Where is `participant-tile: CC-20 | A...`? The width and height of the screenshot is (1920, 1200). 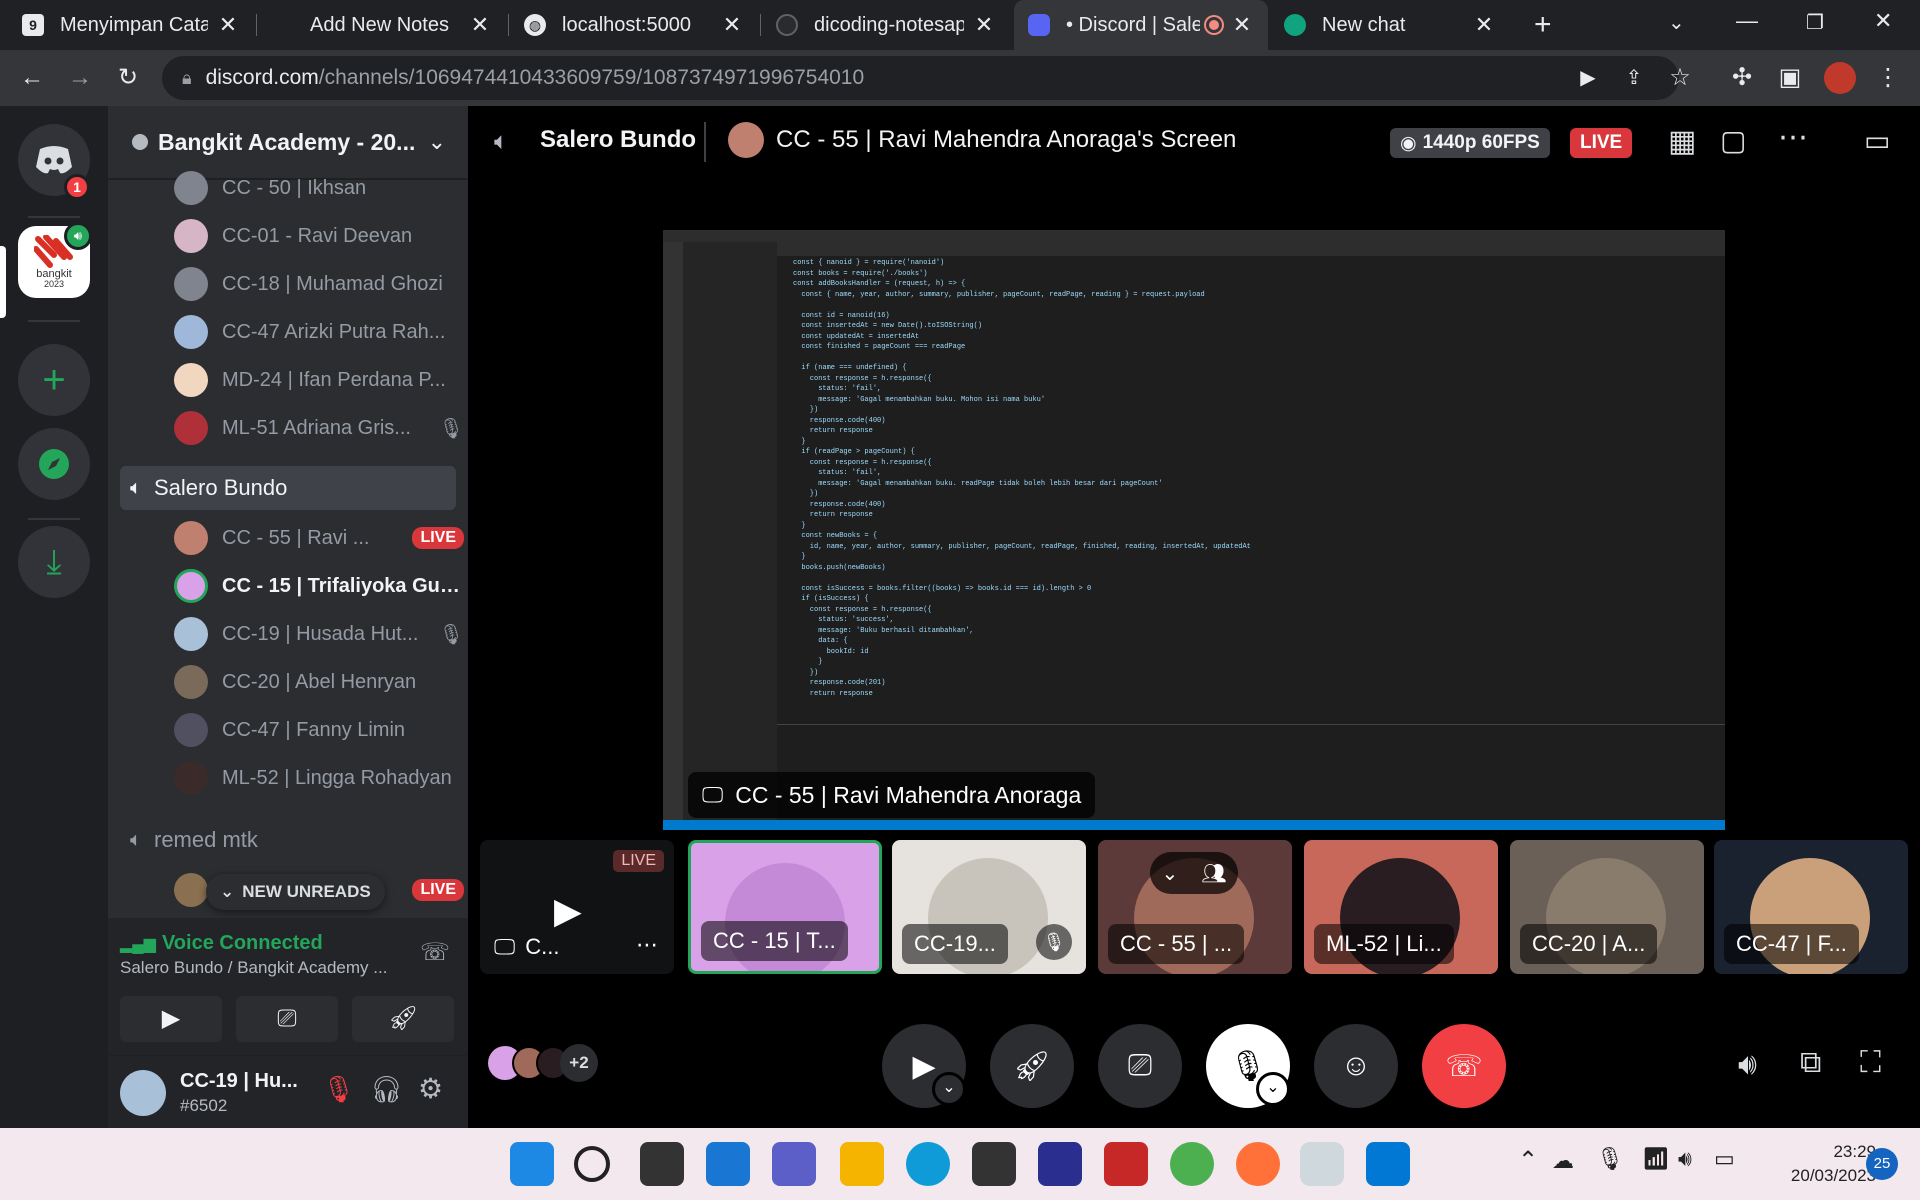
participant-tile: CC-20 | A... is located at coordinates (1607, 907).